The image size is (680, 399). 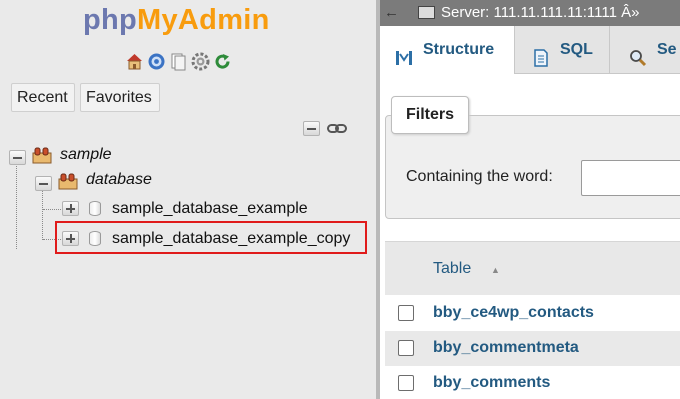 What do you see at coordinates (532, 268) in the screenshot?
I see `table-header-row` at bounding box center [532, 268].